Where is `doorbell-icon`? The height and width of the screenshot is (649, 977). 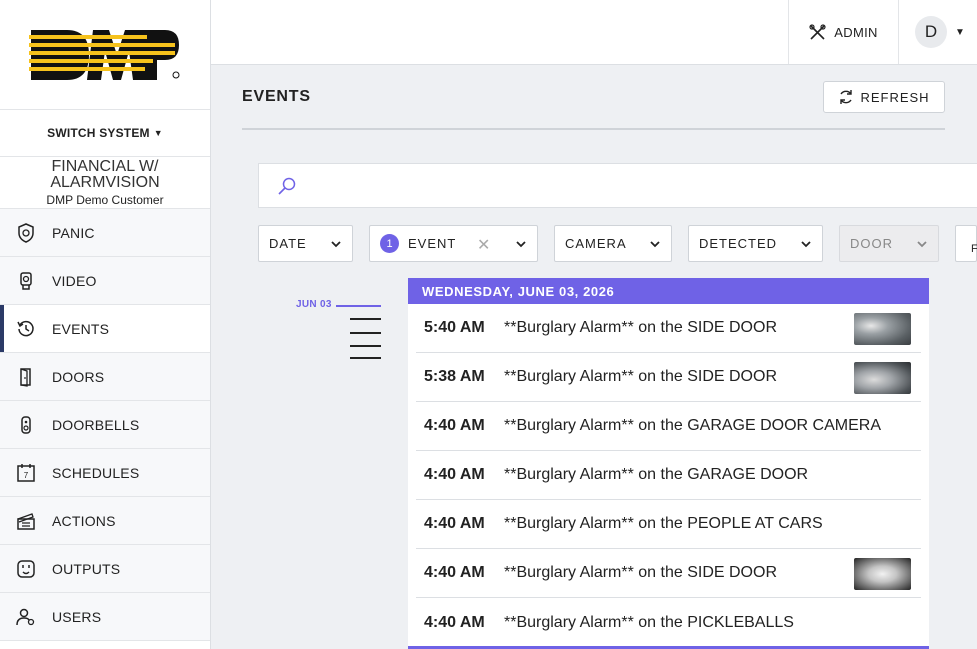
doorbell-icon is located at coordinates (26, 425).